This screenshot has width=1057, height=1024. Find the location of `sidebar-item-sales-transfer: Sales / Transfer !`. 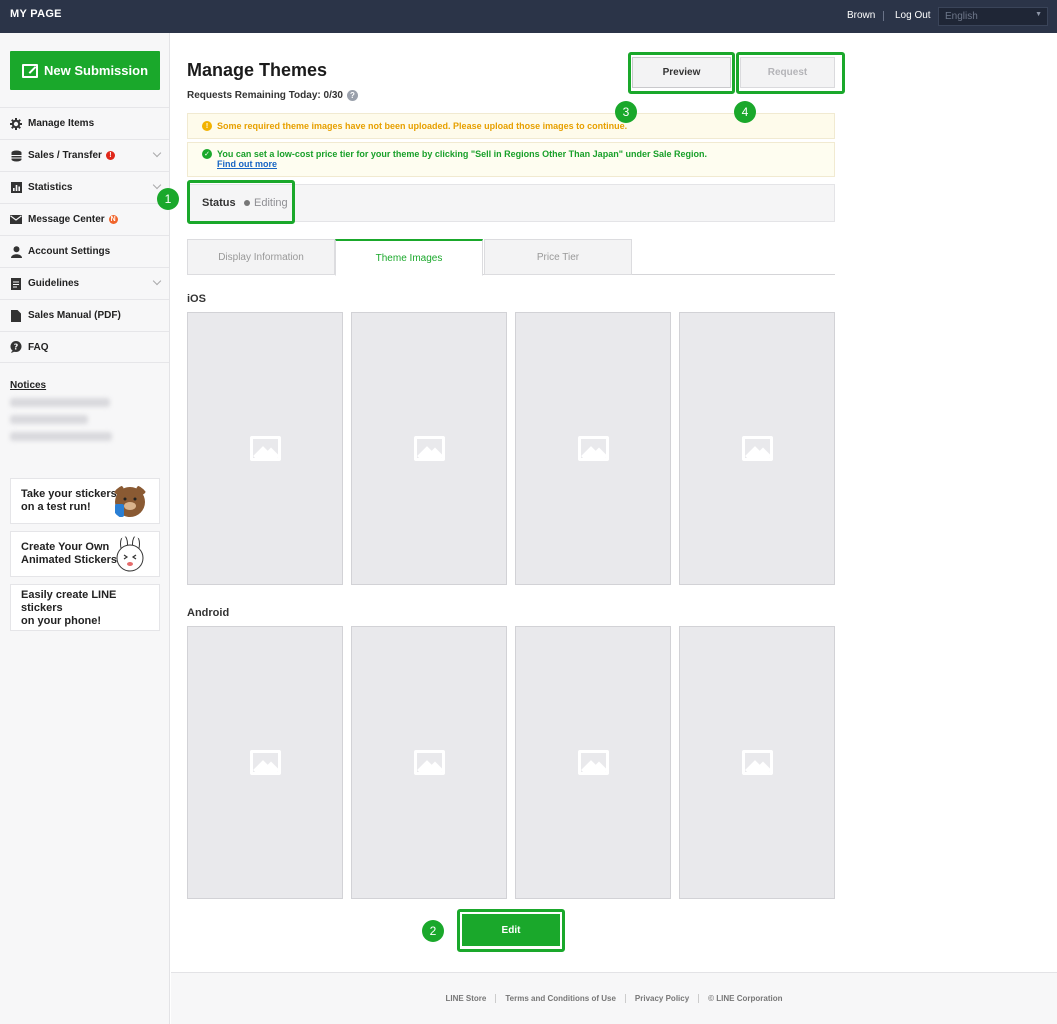

sidebar-item-sales-transfer: Sales / Transfer ! is located at coordinates (84, 155).